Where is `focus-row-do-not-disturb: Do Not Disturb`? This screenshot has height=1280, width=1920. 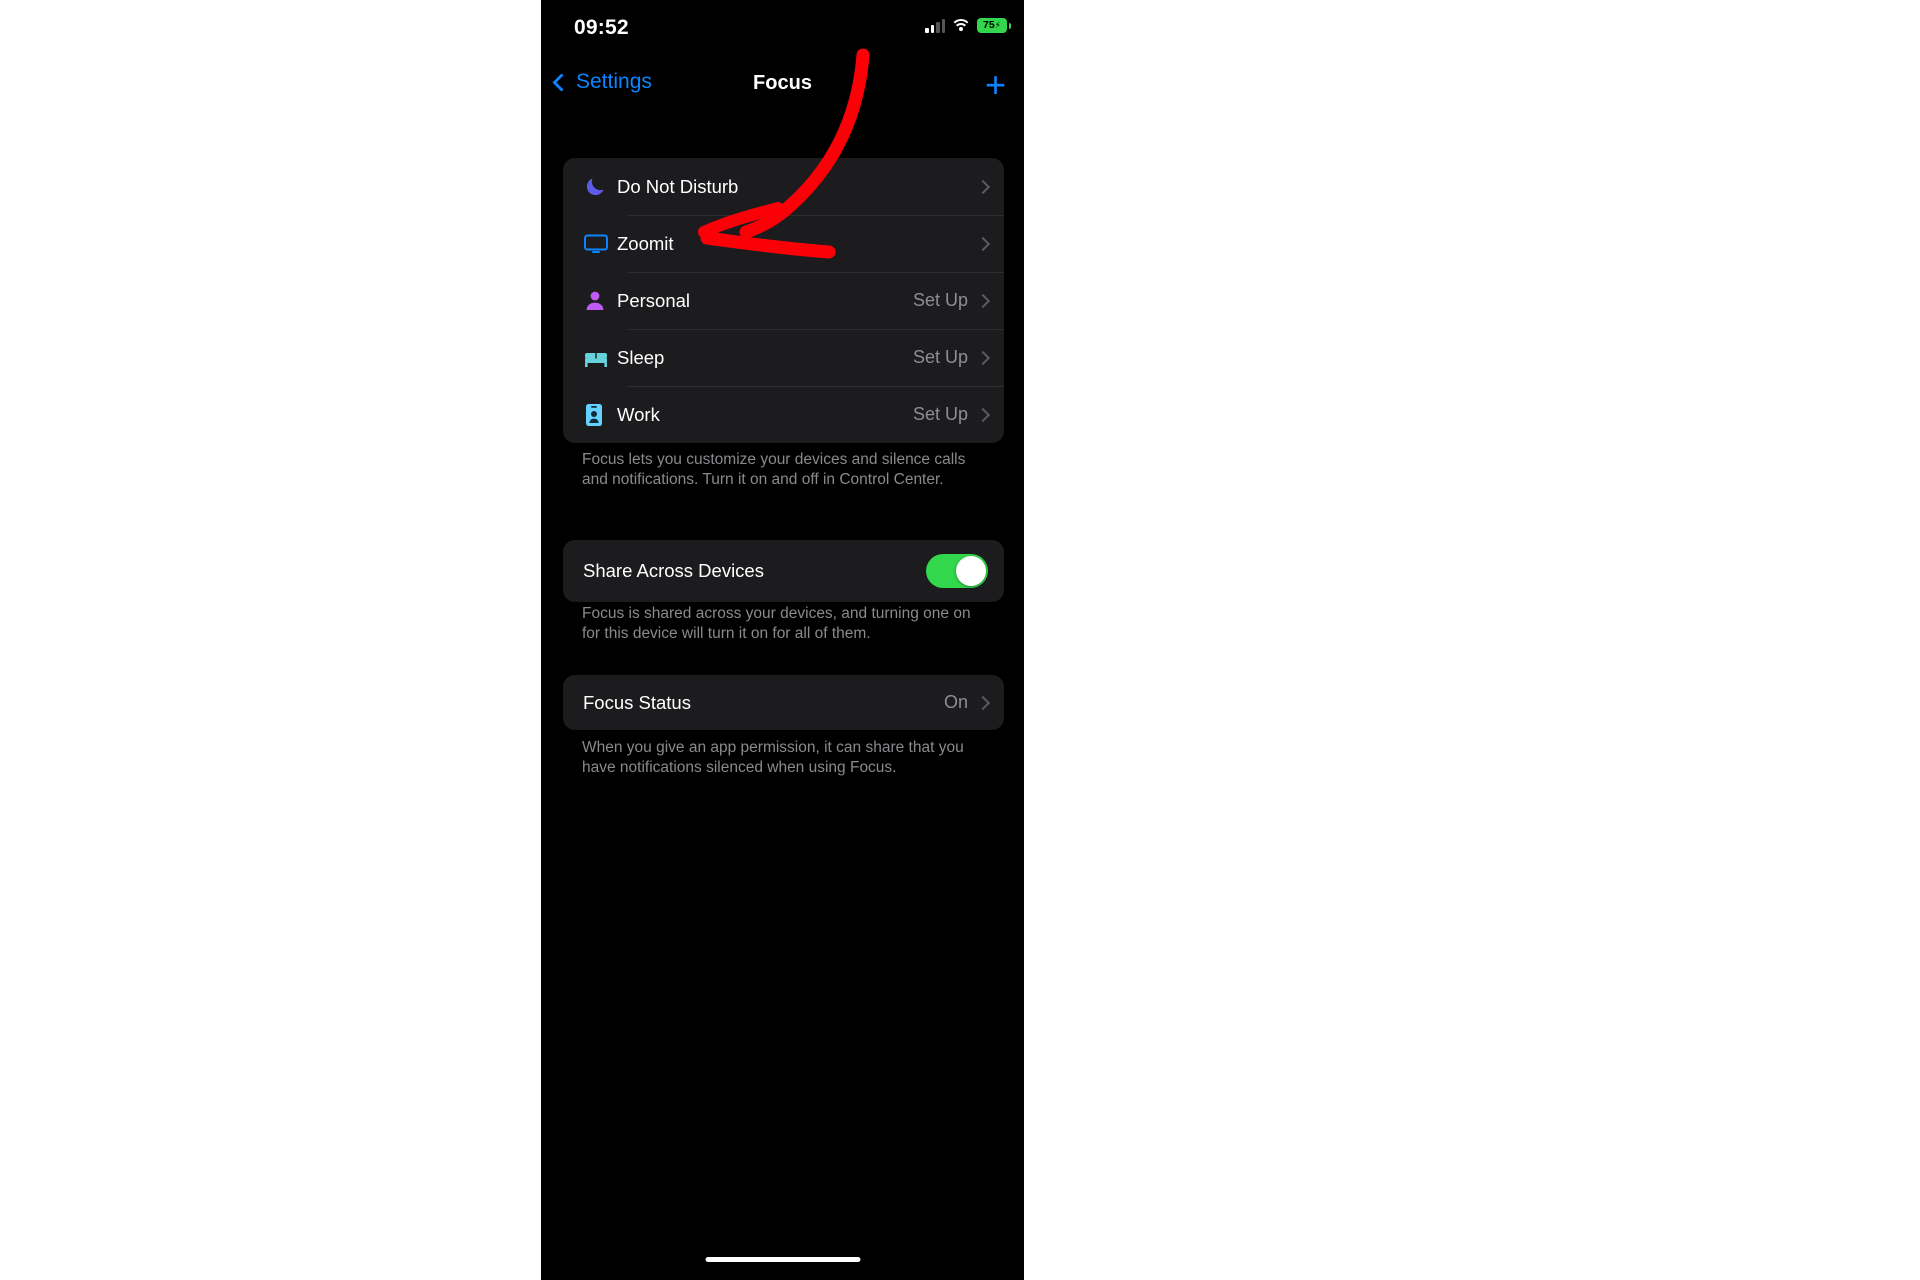
focus-row-do-not-disturb: Do Not Disturb is located at coordinates (783, 186).